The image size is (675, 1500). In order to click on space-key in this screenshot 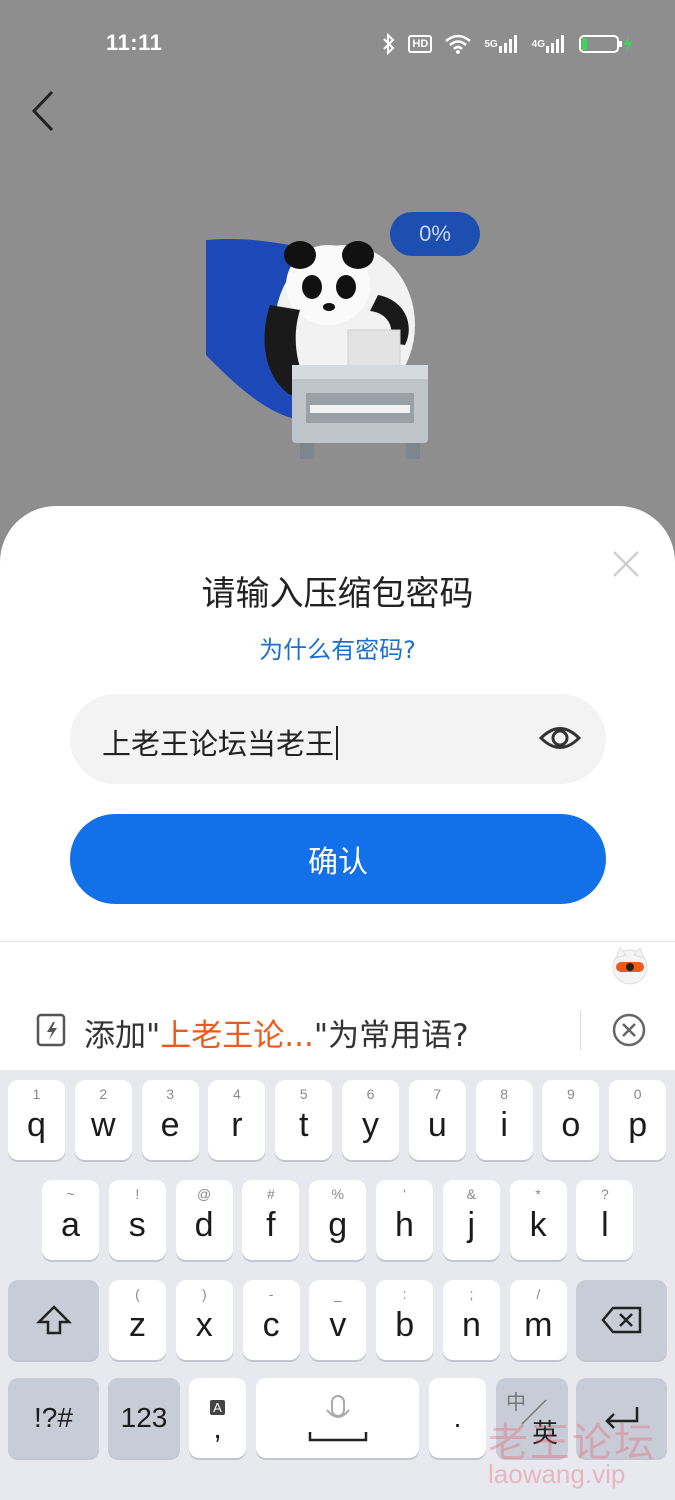, I will do `click(337, 1418)`.